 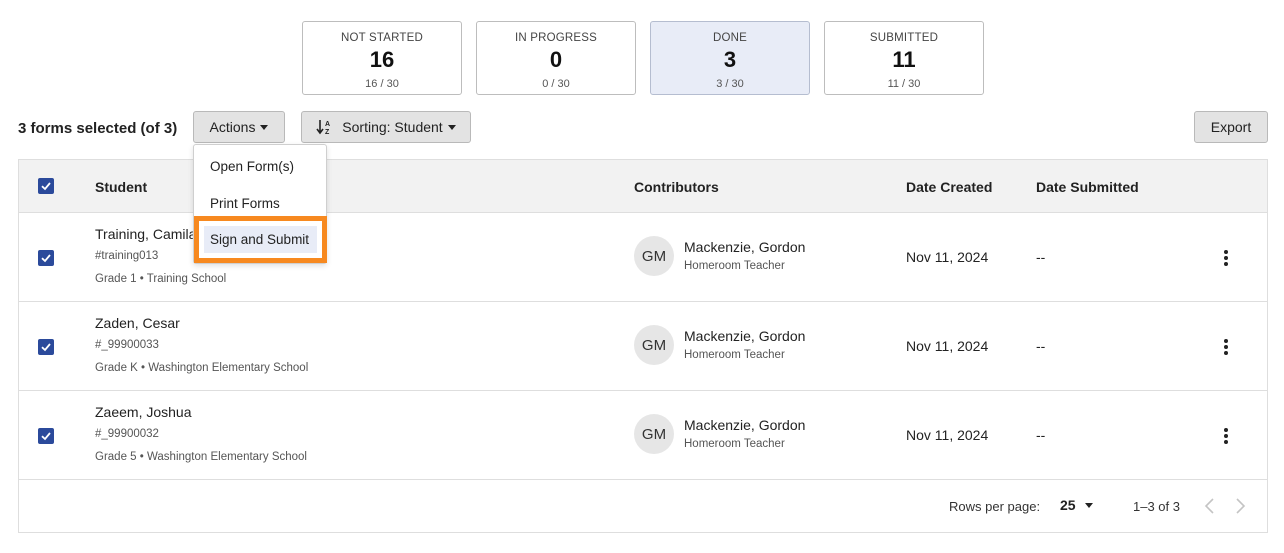 I want to click on sort-az-icon: A Z, so click(x=323, y=127).